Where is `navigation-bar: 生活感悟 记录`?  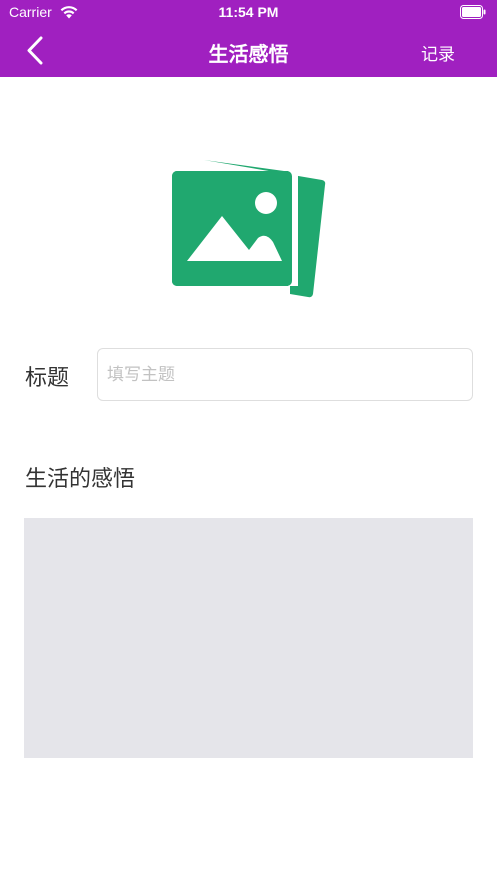
navigation-bar: 生活感悟 记录 is located at coordinates (248, 51).